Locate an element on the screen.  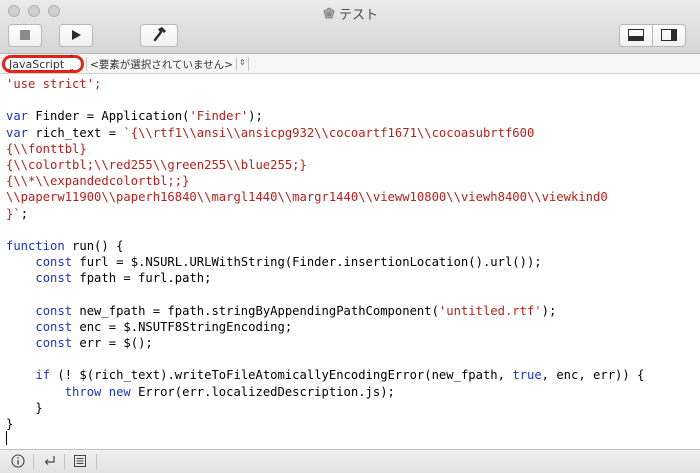
code-text: enc = $.NSUTF8StringEncoding; is located at coordinates (182, 326).